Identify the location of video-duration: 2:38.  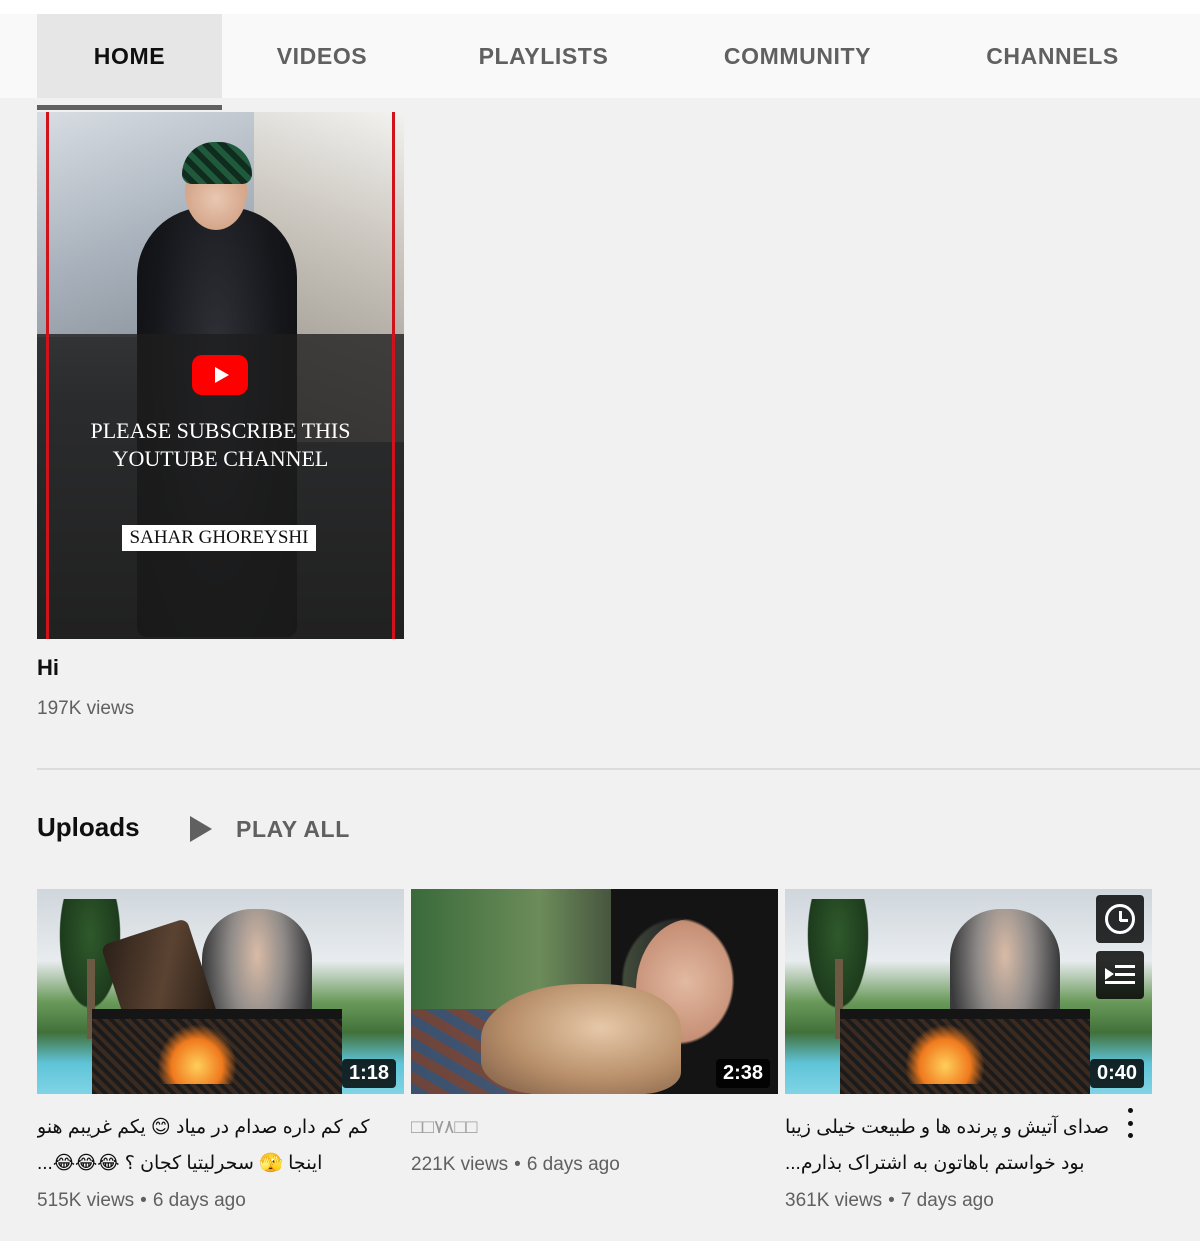
(742, 1073).